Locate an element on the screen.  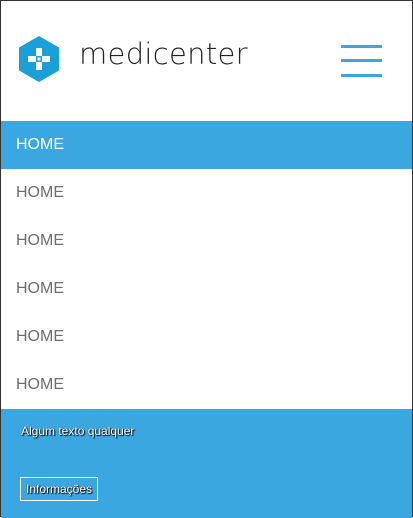
info-button: Informações is located at coordinates (59, 489).